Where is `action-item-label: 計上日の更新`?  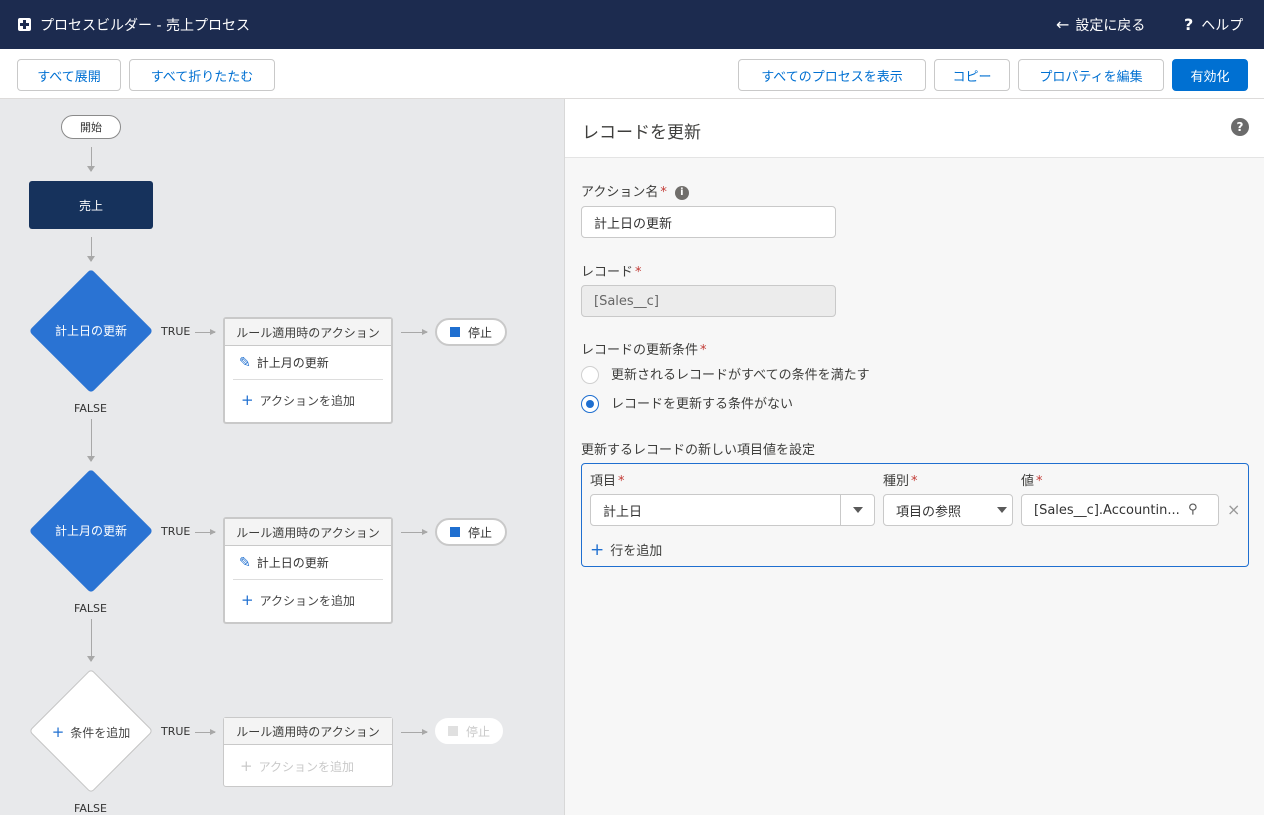 action-item-label: 計上日の更新 is located at coordinates (292, 563).